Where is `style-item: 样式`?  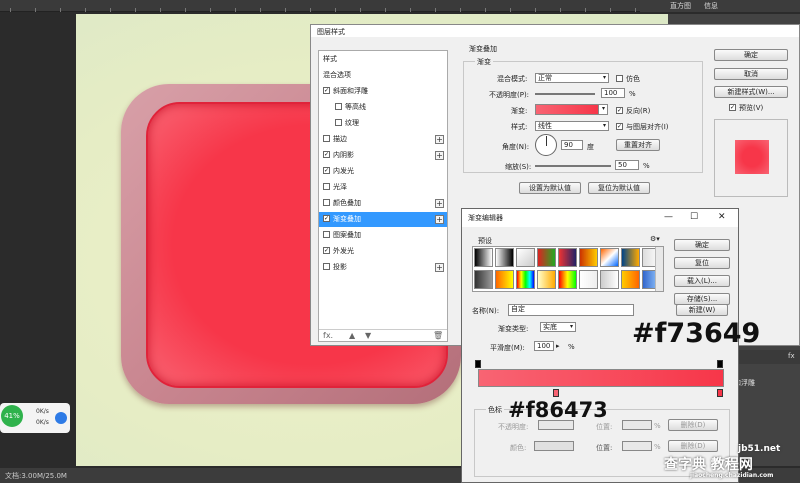
style-item: 样式 is located at coordinates (383, 59).